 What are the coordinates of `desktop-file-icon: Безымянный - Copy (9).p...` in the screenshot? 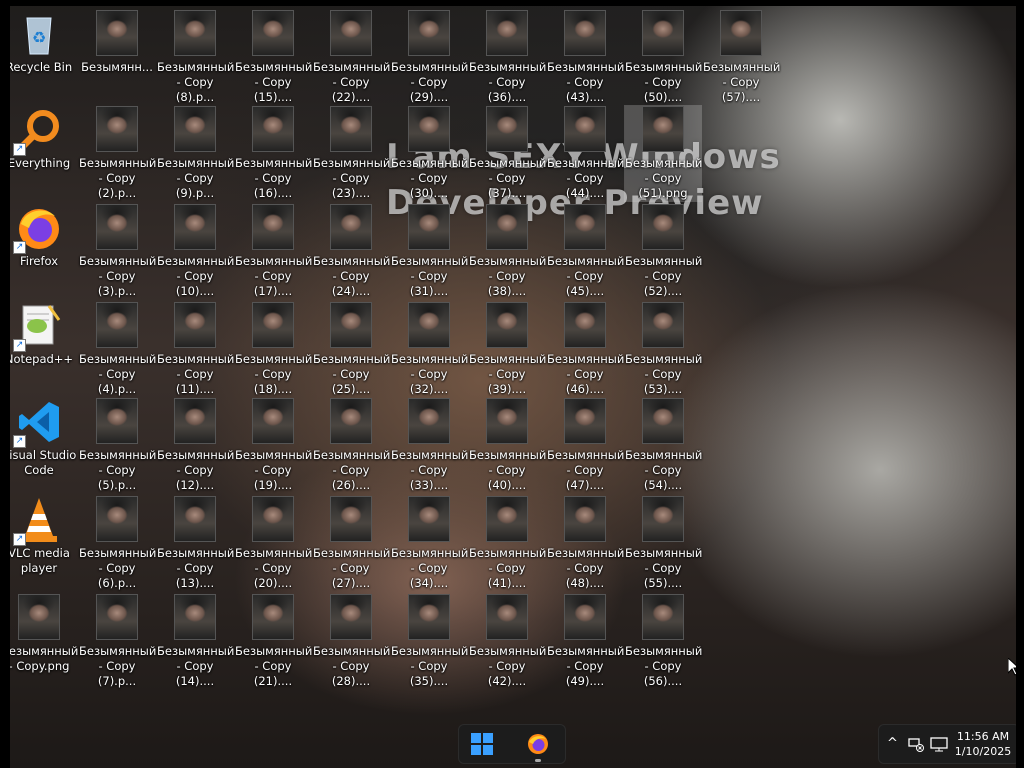 It's located at (195, 153).